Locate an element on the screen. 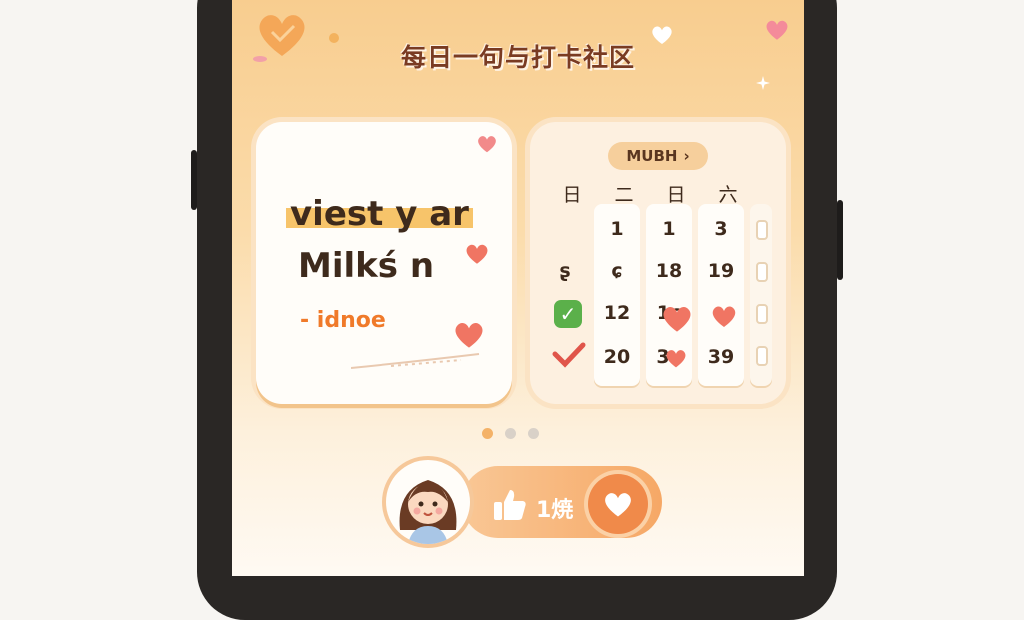 Image resolution: width=1024 pixels, height=620 pixels. page-title: 每日一句与打卡社区 is located at coordinates (517, 57).